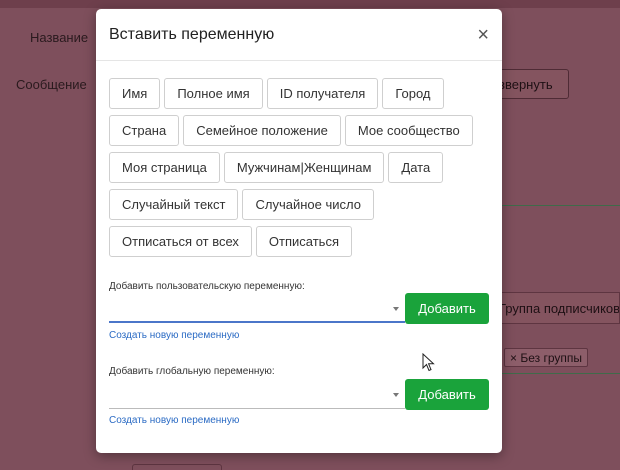 The height and width of the screenshot is (470, 620). Describe the element at coordinates (135, 93) in the screenshot. I see `variable-button-name: Имя` at that location.